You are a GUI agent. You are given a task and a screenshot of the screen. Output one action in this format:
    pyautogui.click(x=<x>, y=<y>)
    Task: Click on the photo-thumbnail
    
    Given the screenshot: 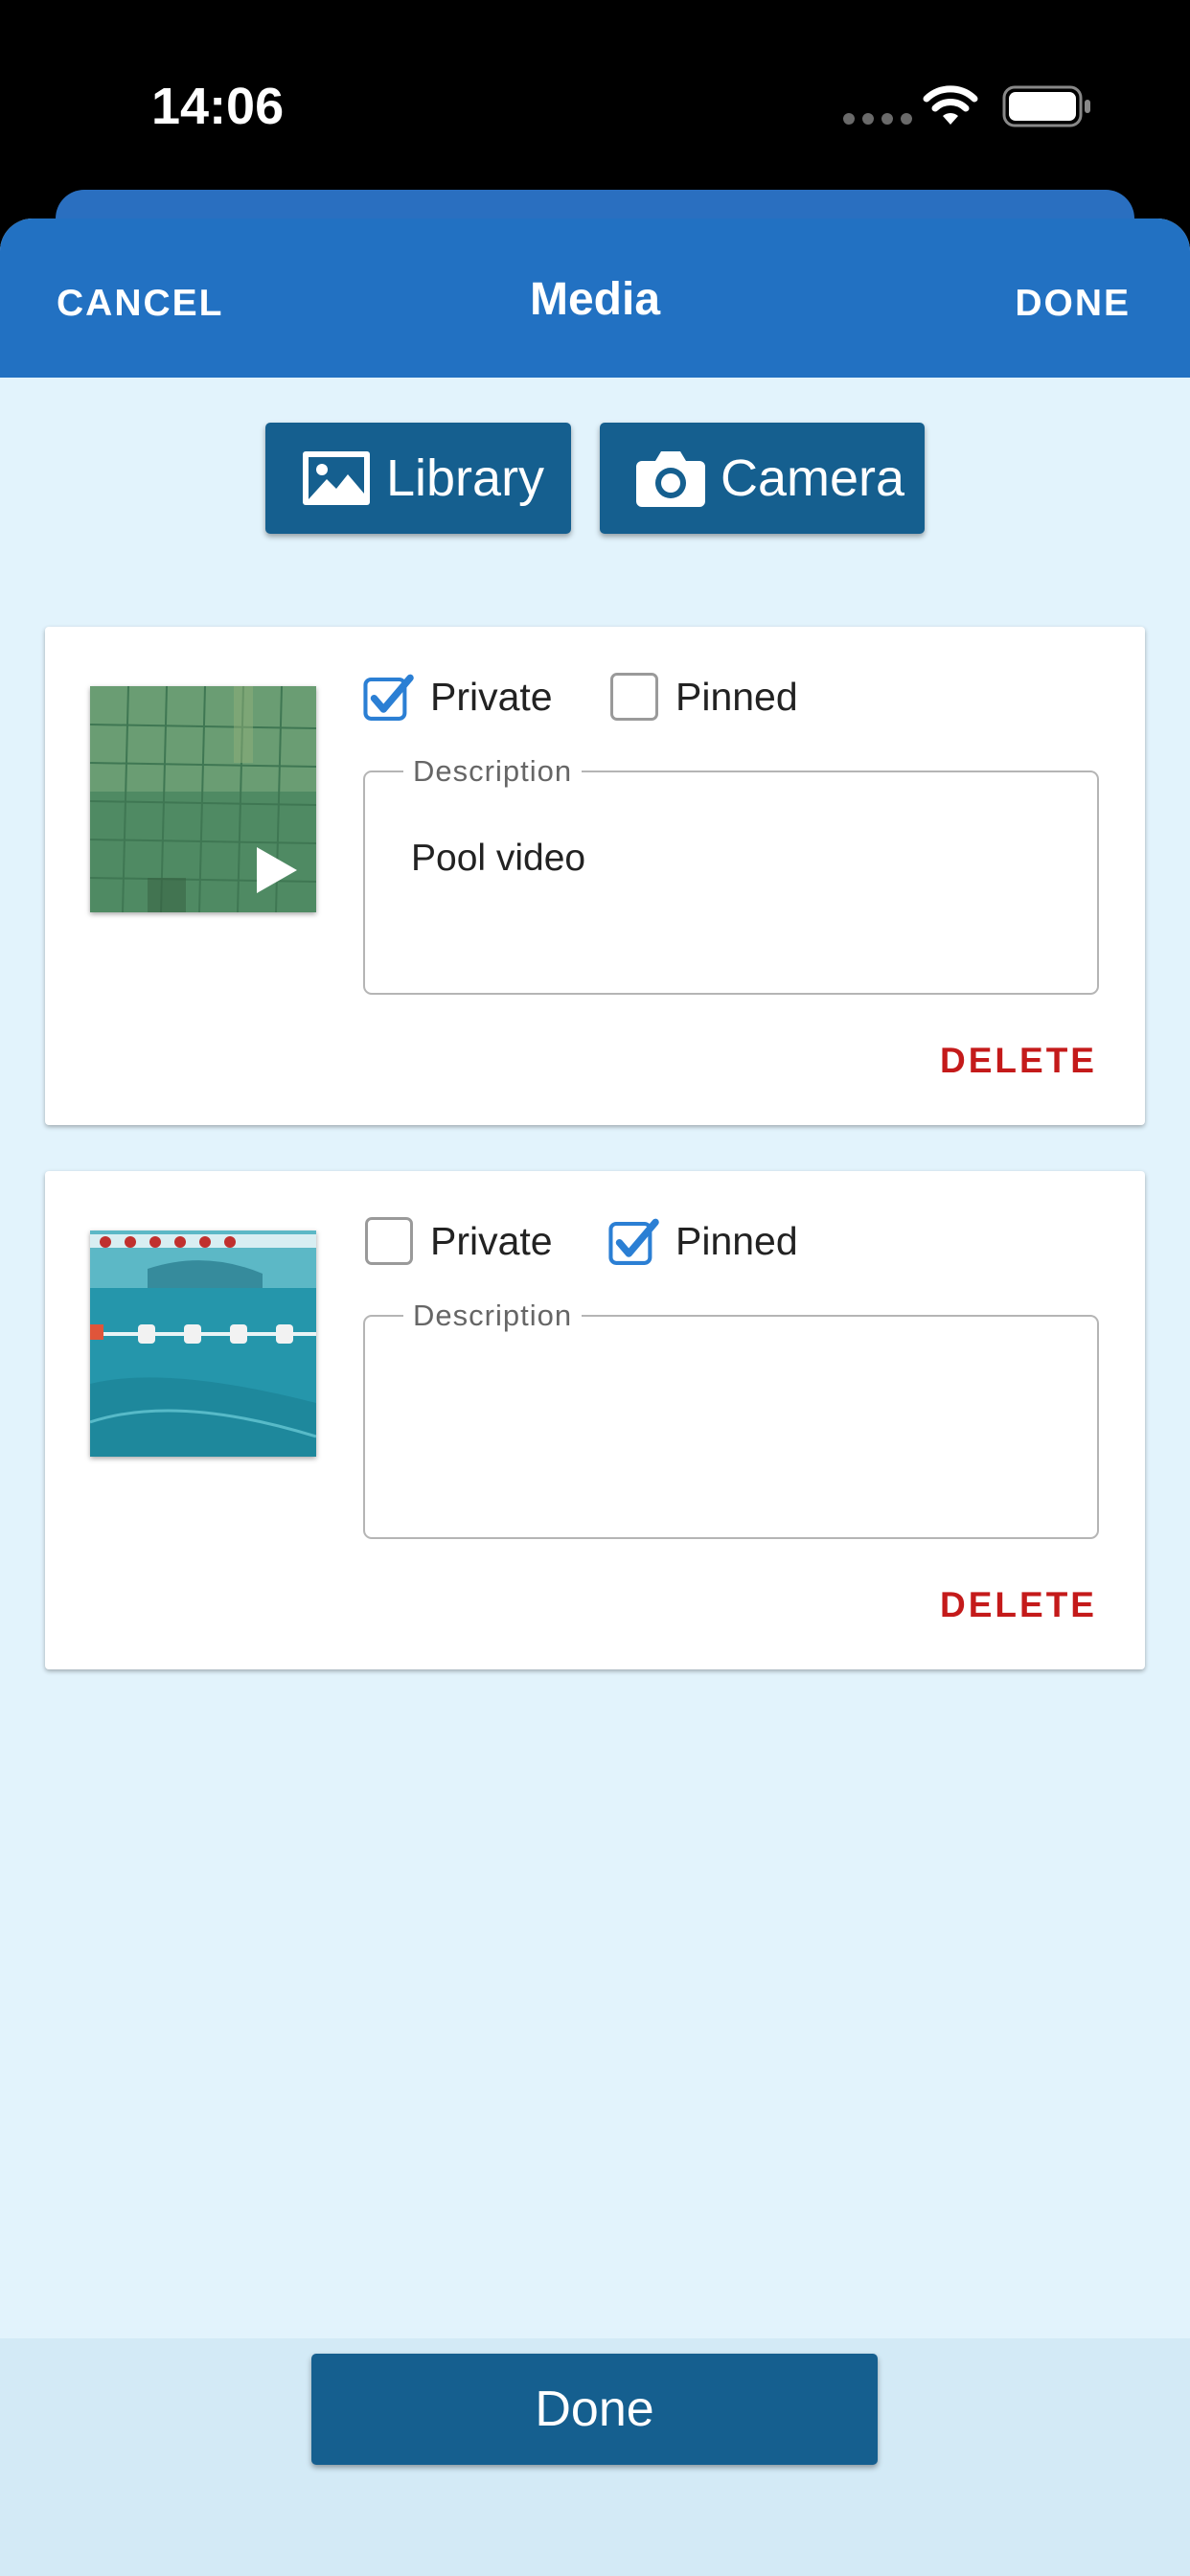 What is the action you would take?
    pyautogui.click(x=203, y=1343)
    